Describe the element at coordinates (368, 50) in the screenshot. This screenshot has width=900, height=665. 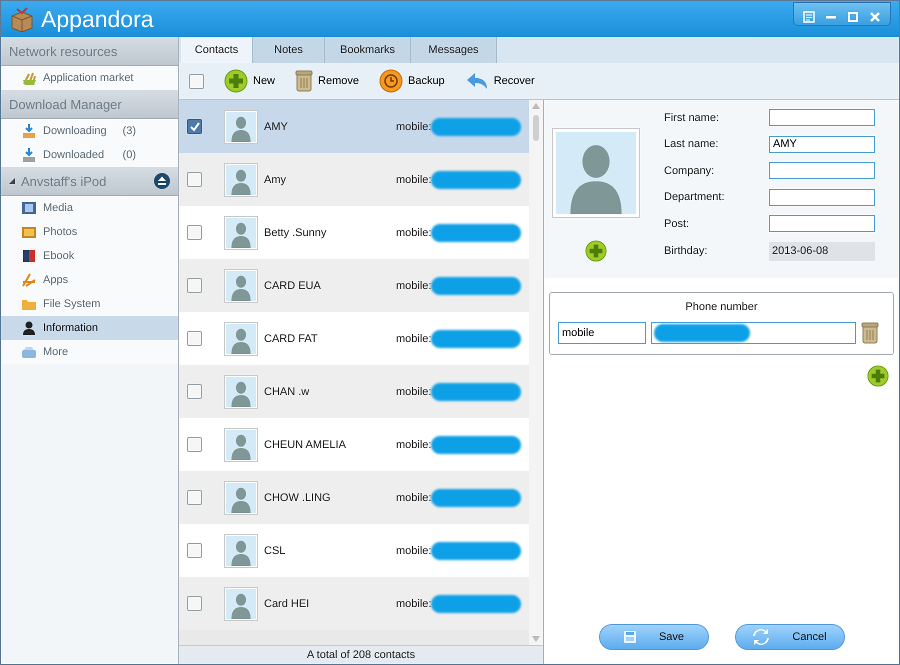
I see `tab: Bookmarks` at that location.